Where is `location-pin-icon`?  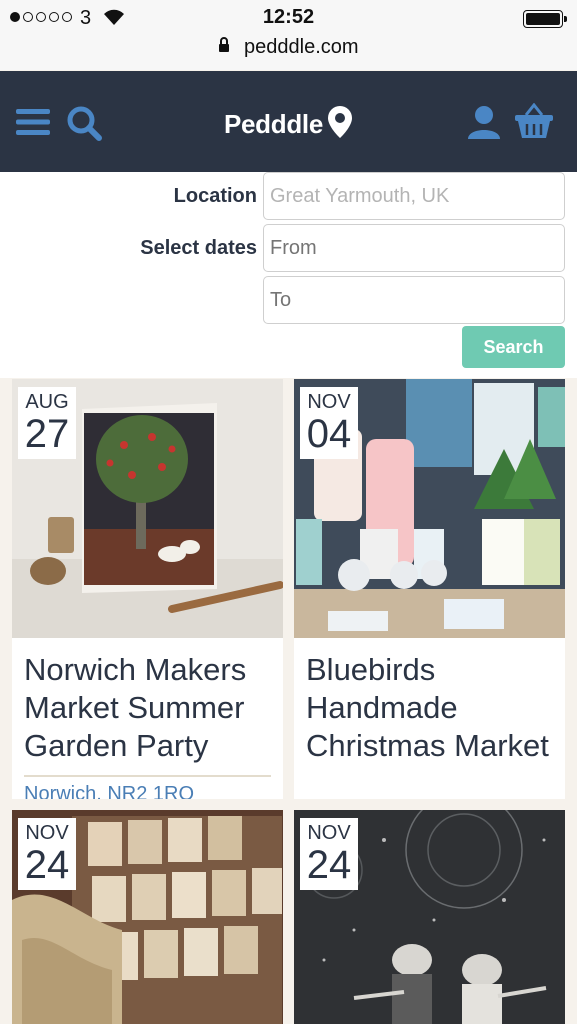 location-pin-icon is located at coordinates (340, 125).